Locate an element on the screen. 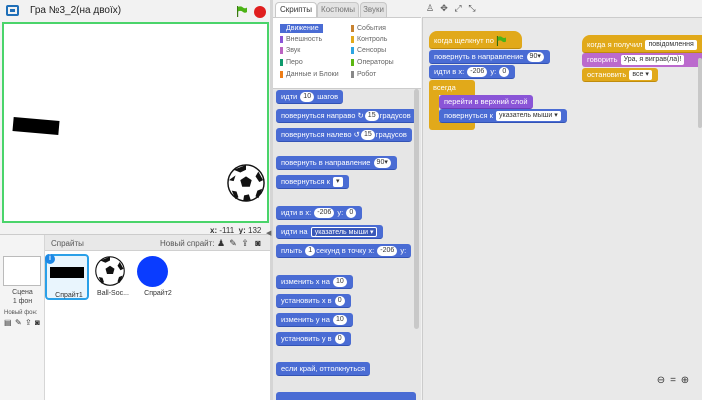  go-to-front-block: перейти в верхний слой is located at coordinates (486, 102).